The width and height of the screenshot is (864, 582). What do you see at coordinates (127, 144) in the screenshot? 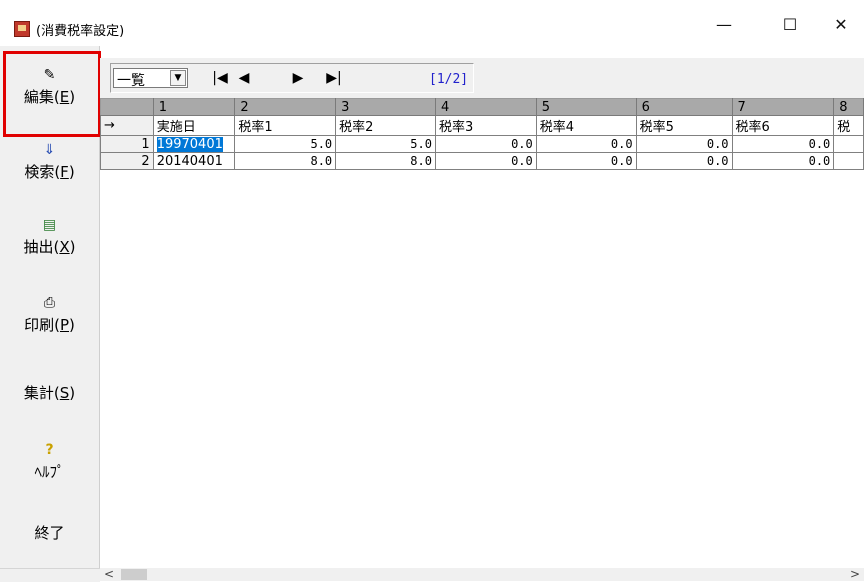
I see `row-number: 1` at bounding box center [127, 144].